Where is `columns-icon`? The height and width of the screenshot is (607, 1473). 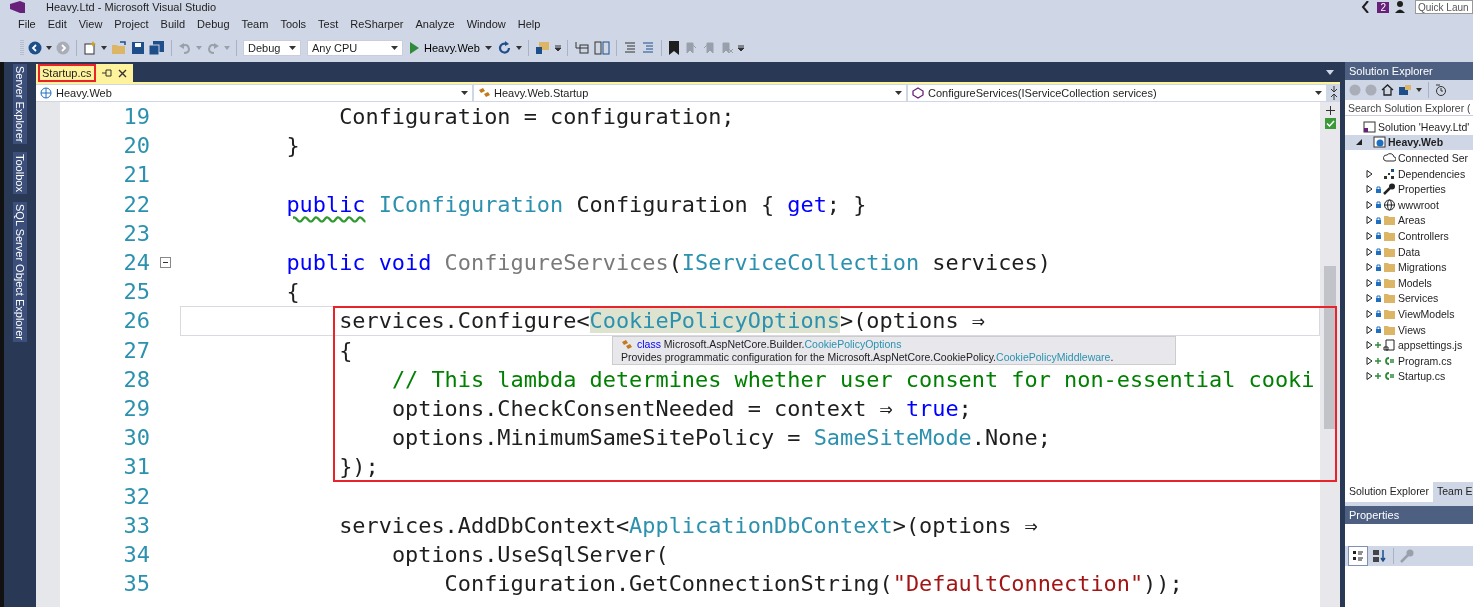
columns-icon is located at coordinates (601, 48).